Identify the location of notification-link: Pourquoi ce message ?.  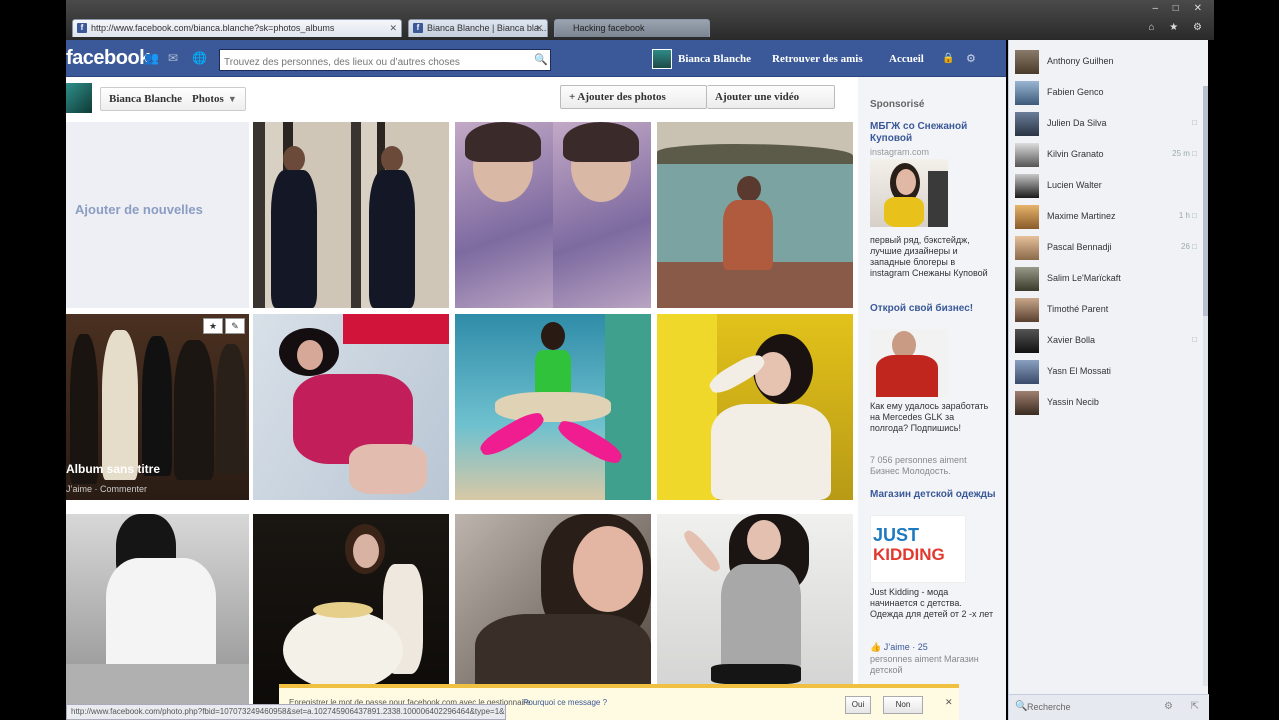
(565, 702).